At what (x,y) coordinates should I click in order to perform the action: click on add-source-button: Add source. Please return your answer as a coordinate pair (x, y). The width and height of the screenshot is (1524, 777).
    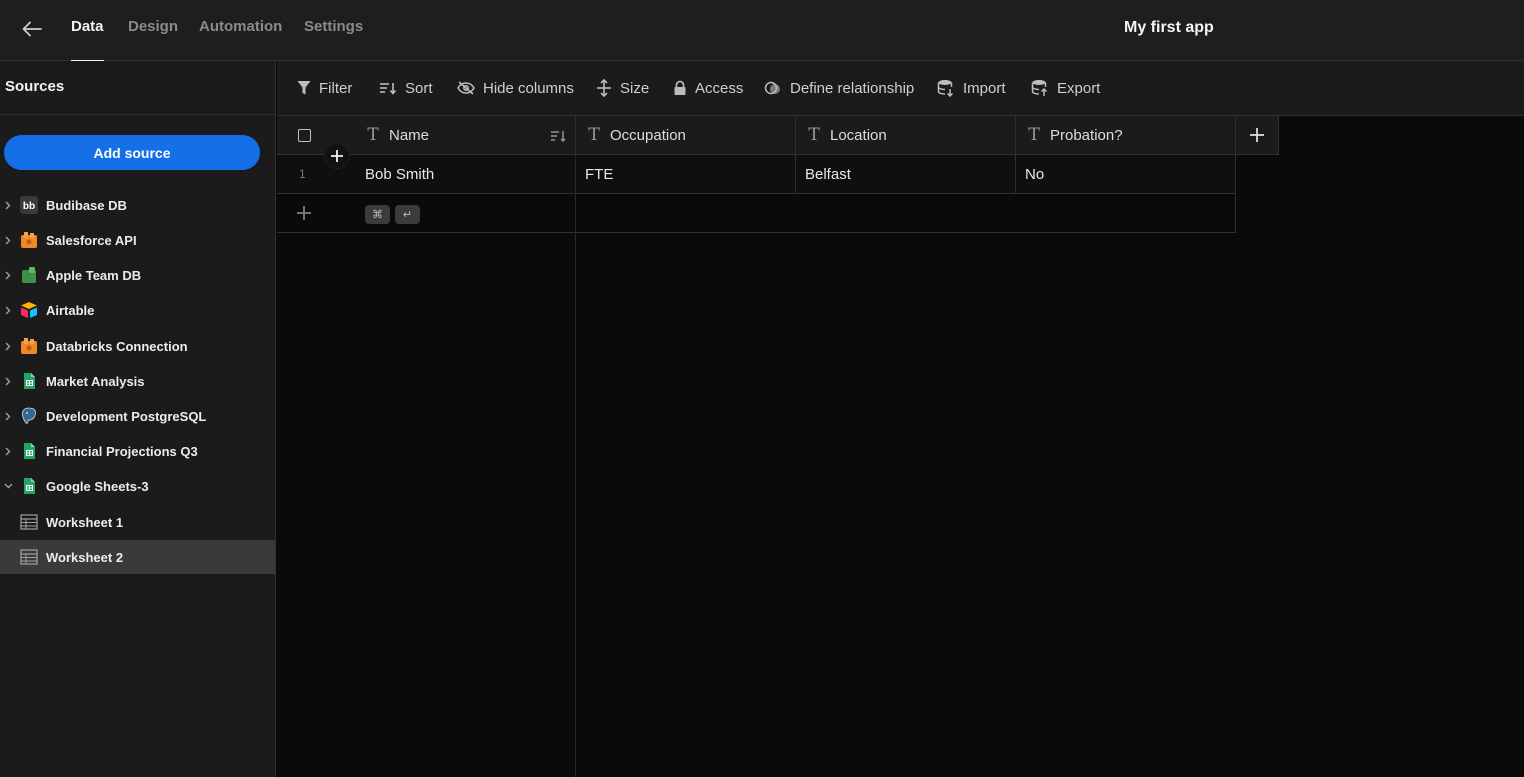
    Looking at the image, I should click on (132, 152).